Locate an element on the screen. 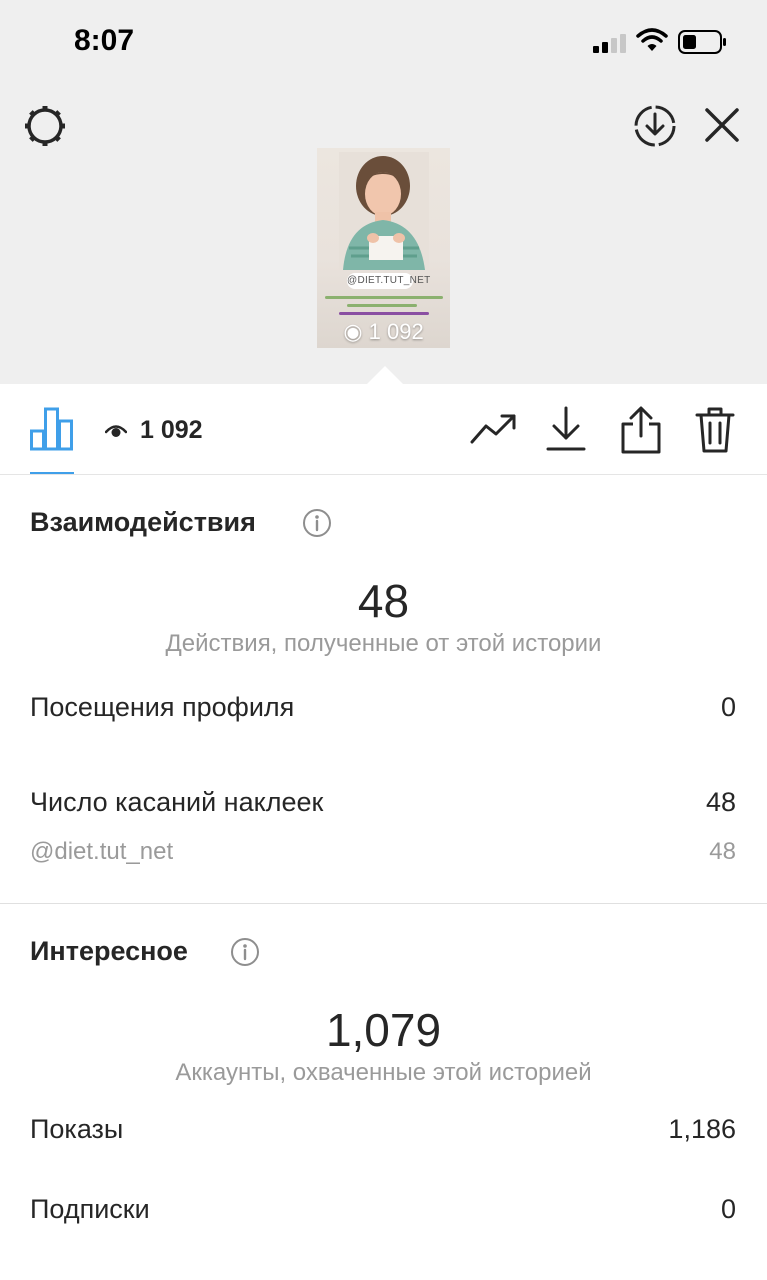 Image resolution: width=767 pixels, height=1280 pixels. sticker-taps-value: 48 is located at coordinates (720, 802).